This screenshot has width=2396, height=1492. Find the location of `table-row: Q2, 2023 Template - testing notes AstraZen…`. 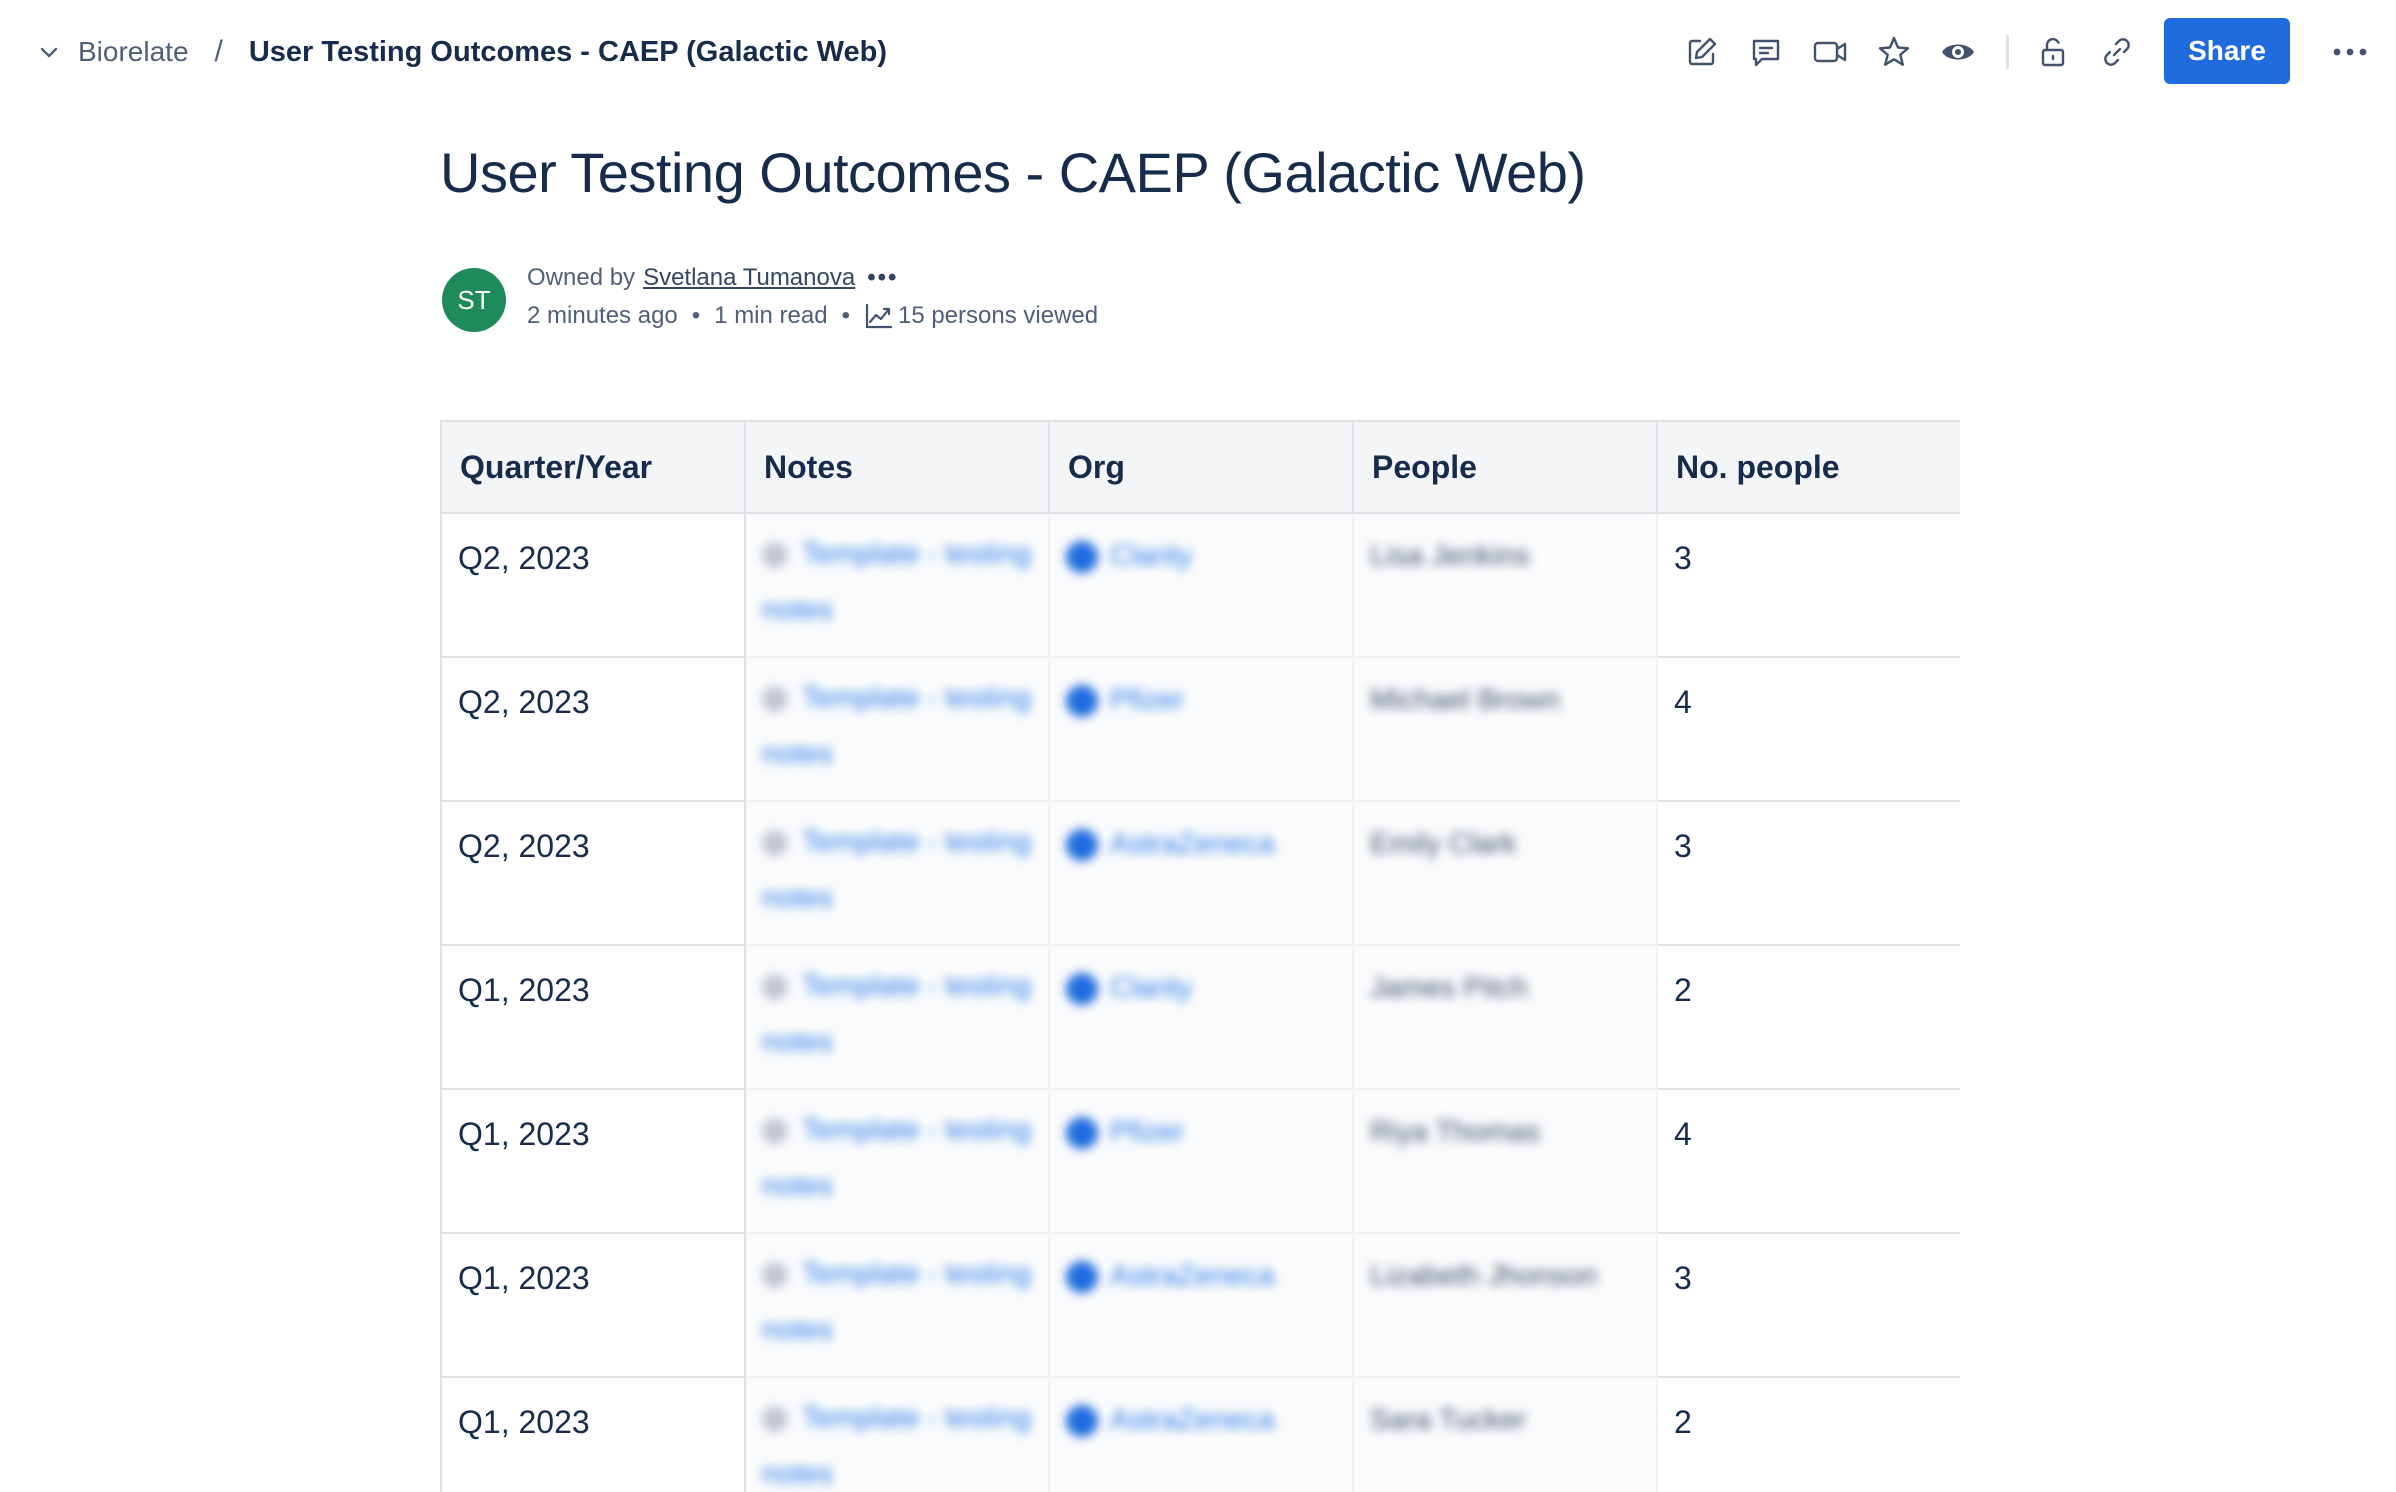

table-row: Q2, 2023 Template - testing notes AstraZen… is located at coordinates (1200, 873).